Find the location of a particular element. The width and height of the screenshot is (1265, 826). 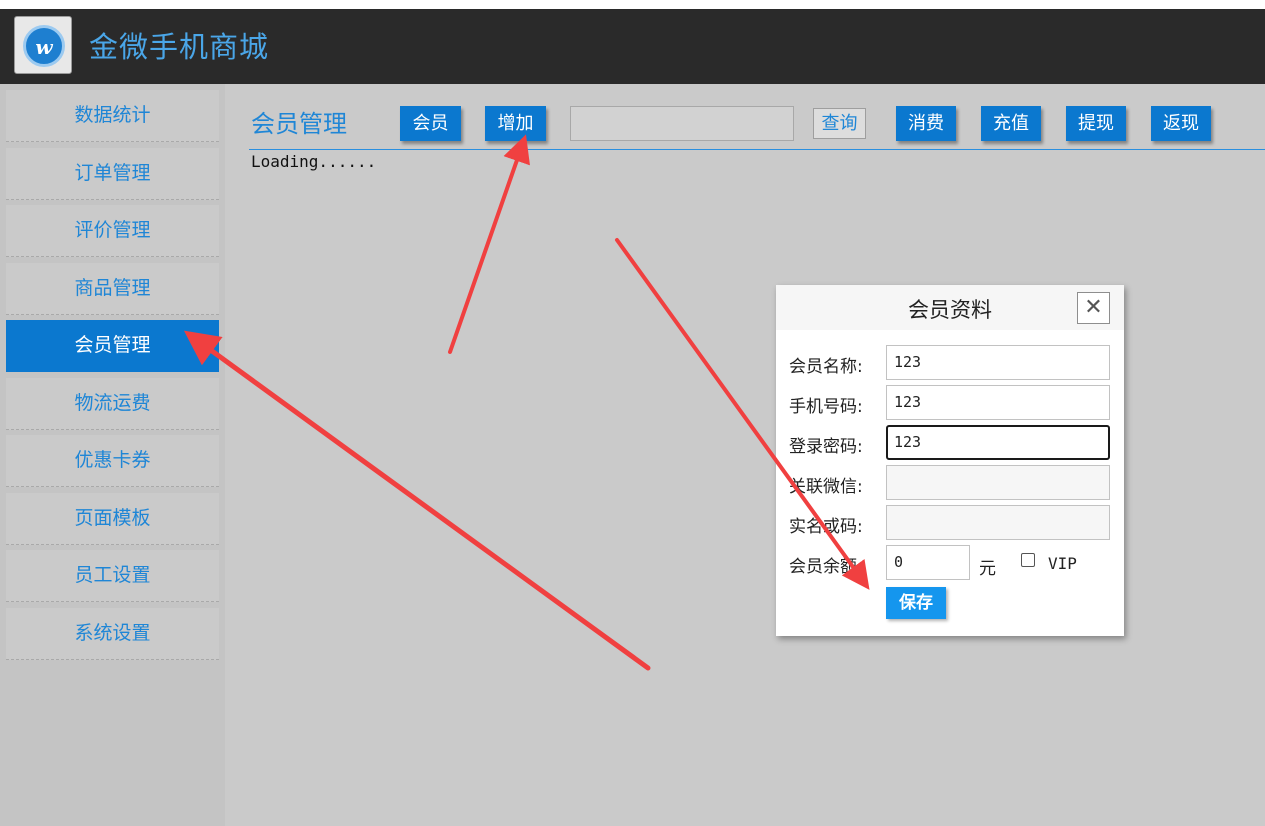

sidebar-item-reviews: 评价管理 is located at coordinates (112, 231).